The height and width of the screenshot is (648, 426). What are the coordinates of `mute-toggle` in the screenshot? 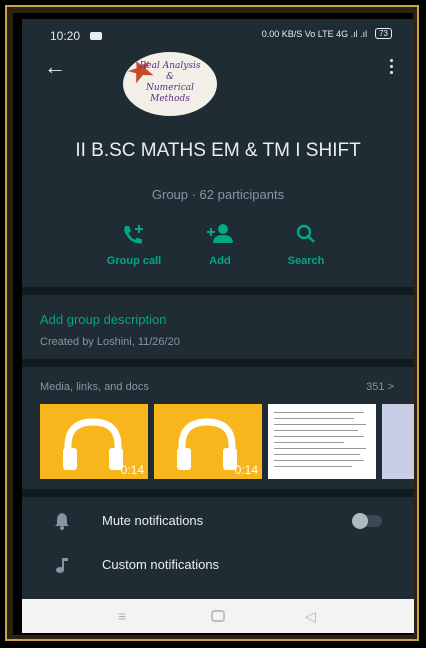 It's located at (367, 521).